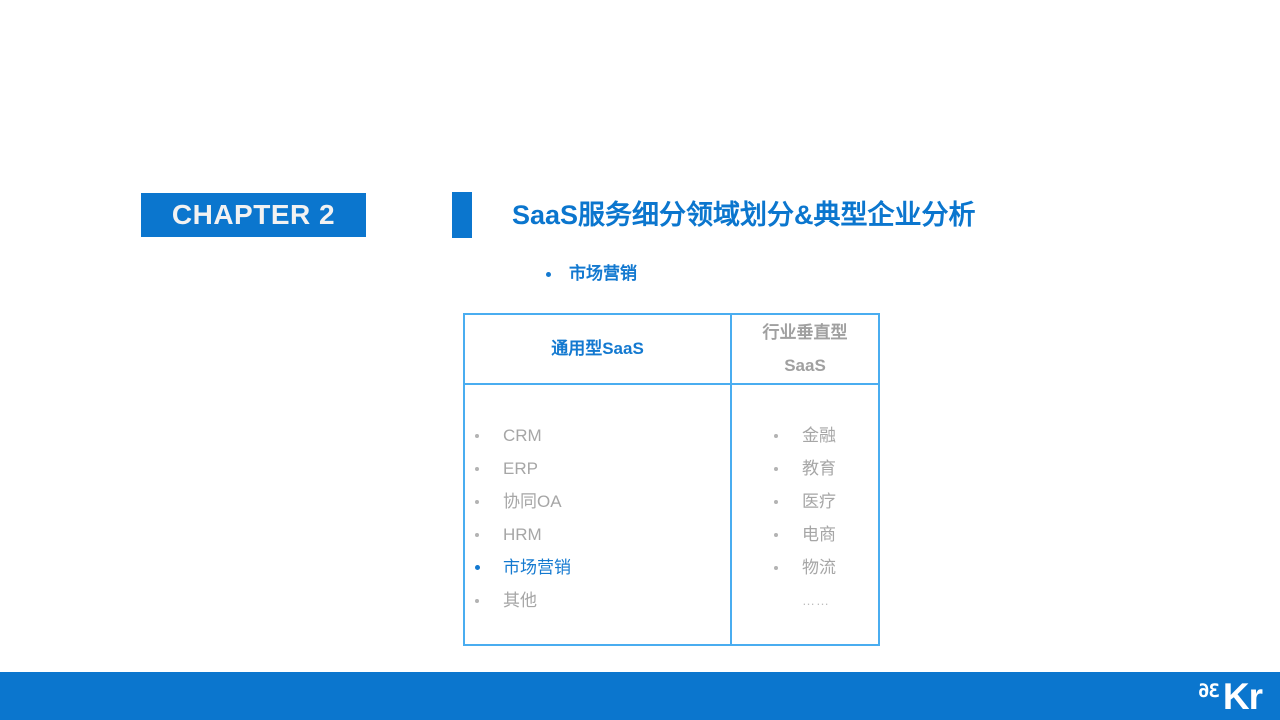  Describe the element at coordinates (602, 468) in the screenshot. I see `list-item: ERP` at that location.